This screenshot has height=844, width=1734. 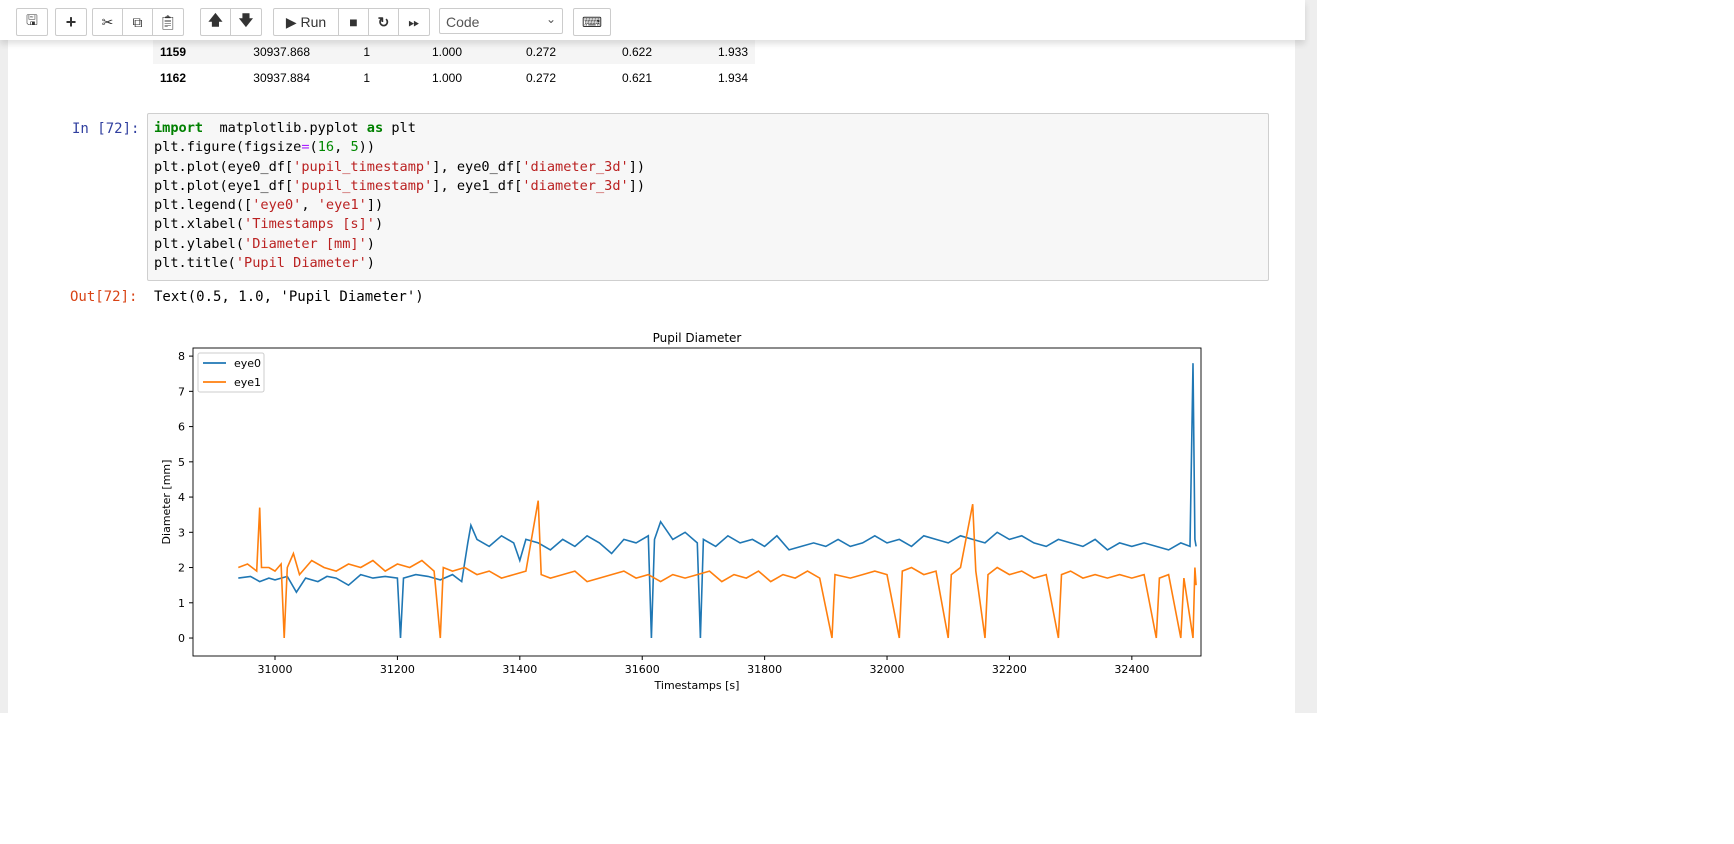 I want to click on paste-icon: 📋︎, so click(x=168, y=21).